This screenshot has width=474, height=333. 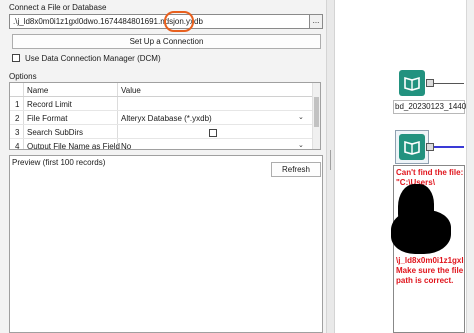 What do you see at coordinates (126, 145) in the screenshot?
I see `output-filename-select: No` at bounding box center [126, 145].